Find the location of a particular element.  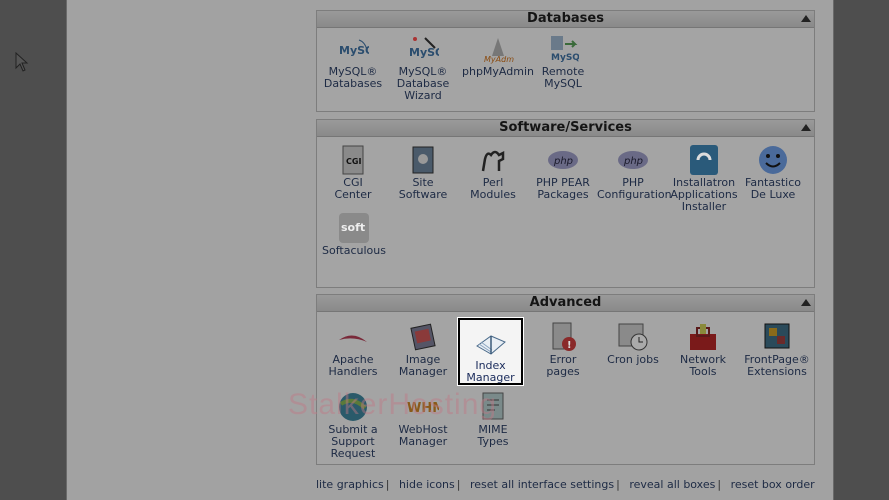

databases-panel-header: Databases is located at coordinates (565, 19).